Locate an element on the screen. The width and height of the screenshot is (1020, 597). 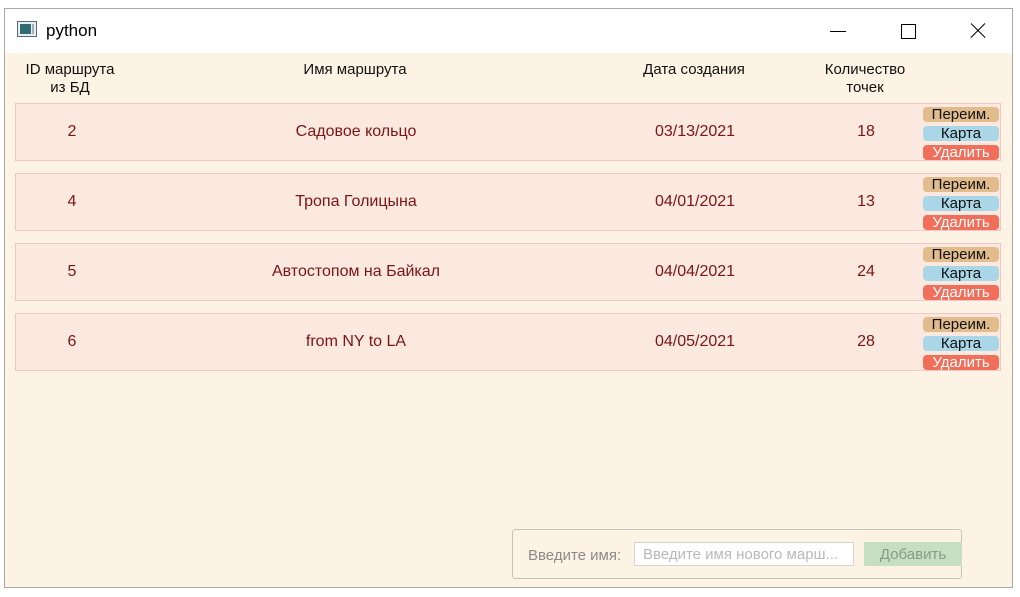
close-button is located at coordinates (978, 31).